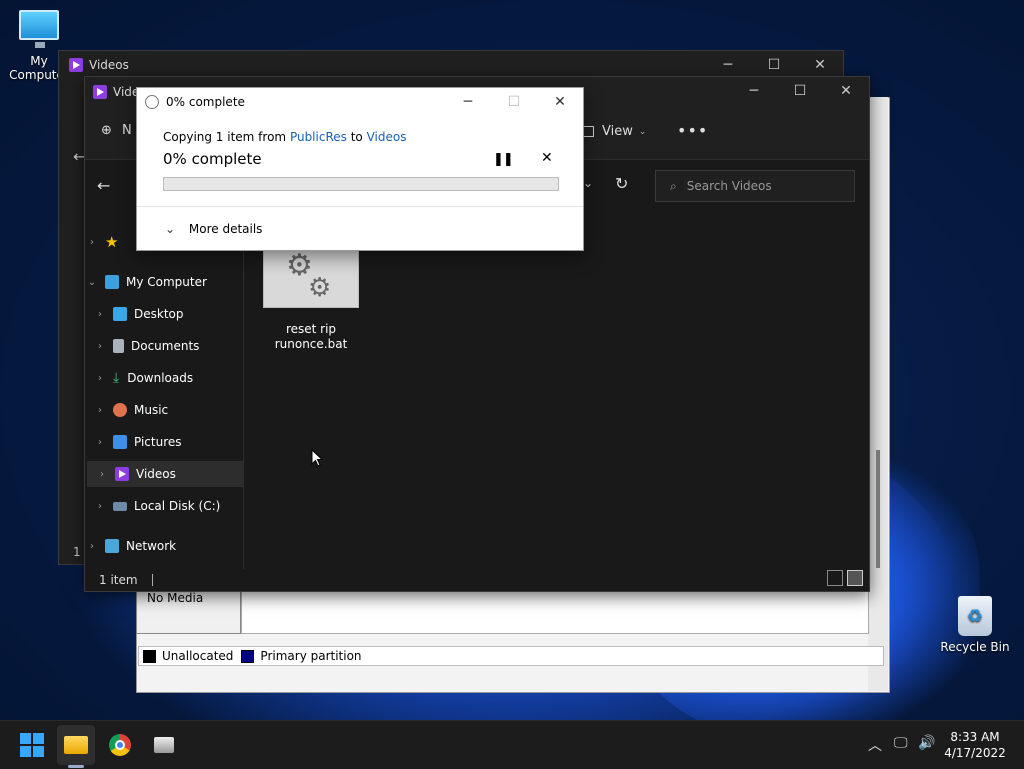  Describe the element at coordinates (729, 186) in the screenshot. I see `search-input: Search Videos` at that location.